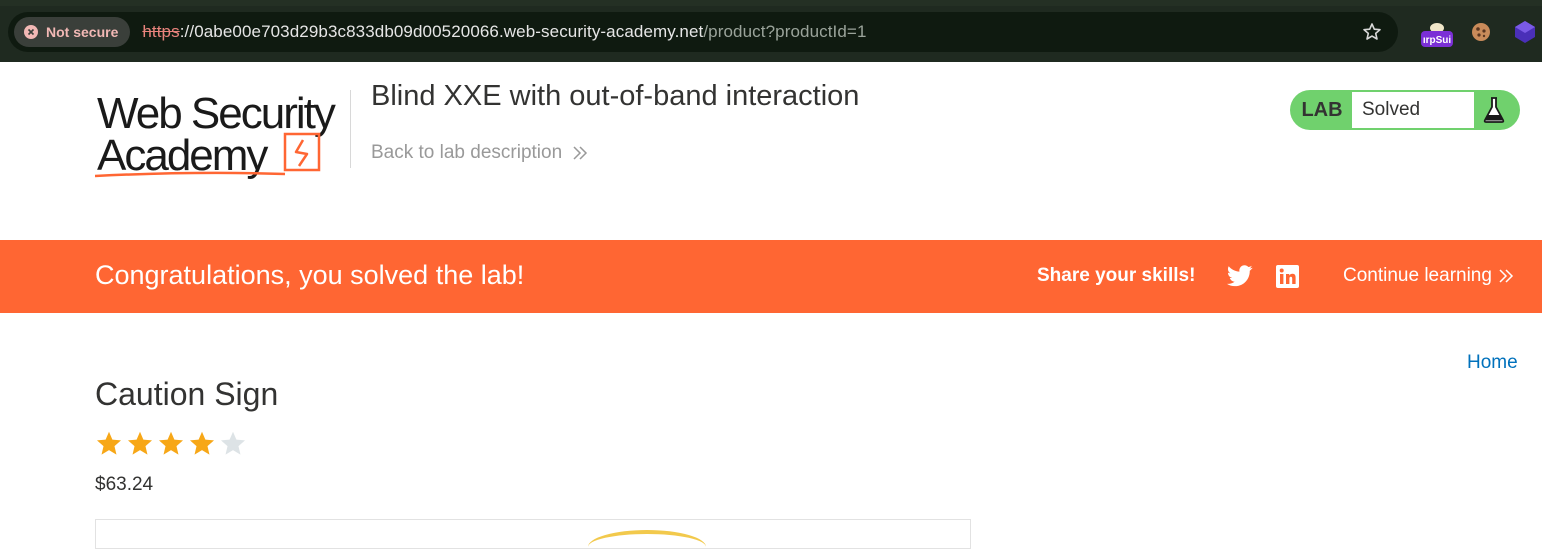 This screenshot has height=549, width=1542. Describe the element at coordinates (533, 534) in the screenshot. I see `product-image` at that location.